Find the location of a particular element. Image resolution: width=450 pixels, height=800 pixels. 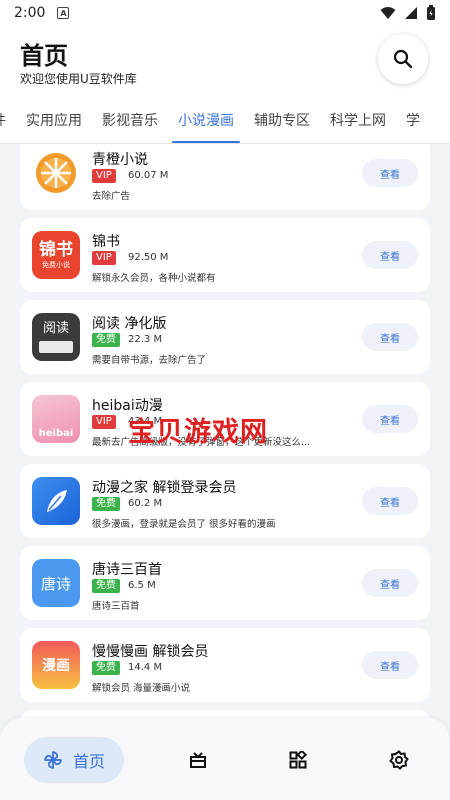

icon-text: 漫画 is located at coordinates (56, 666).